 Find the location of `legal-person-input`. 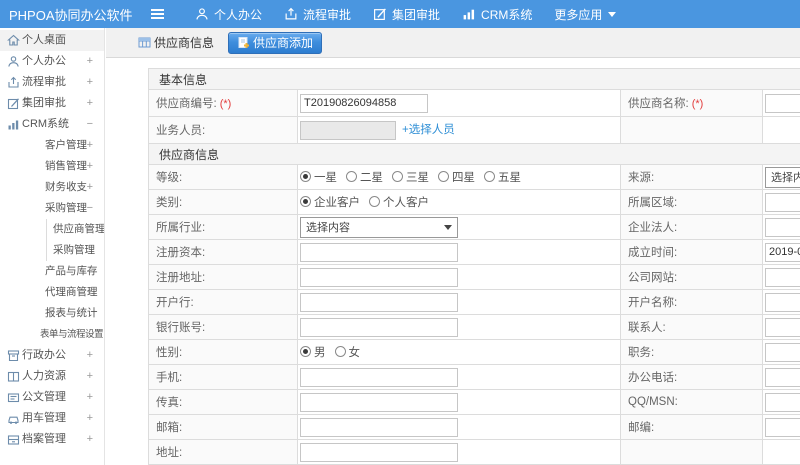

legal-person-input is located at coordinates (782, 227).